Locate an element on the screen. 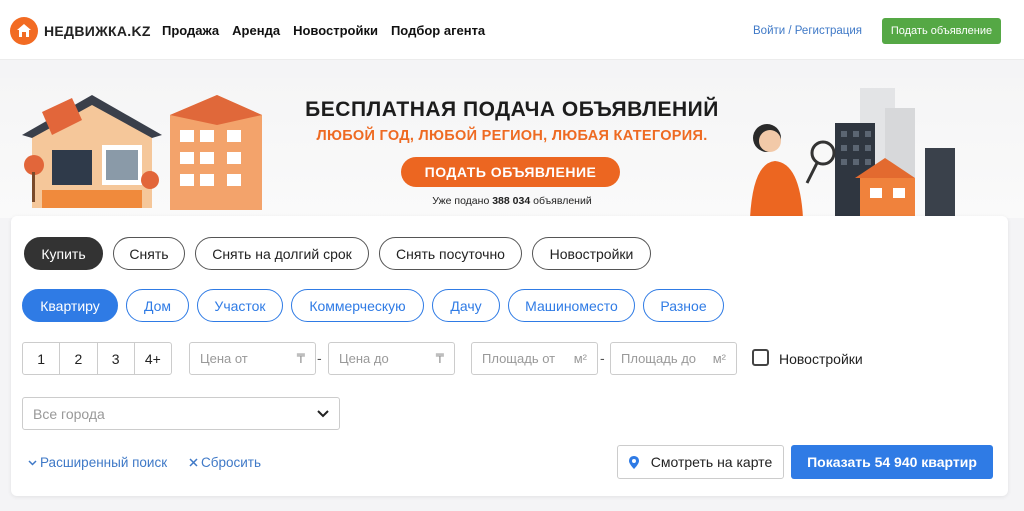 Image resolution: width=1024 pixels, height=511 pixels. tab-daily-rent: Снять посуточно is located at coordinates (450, 253).